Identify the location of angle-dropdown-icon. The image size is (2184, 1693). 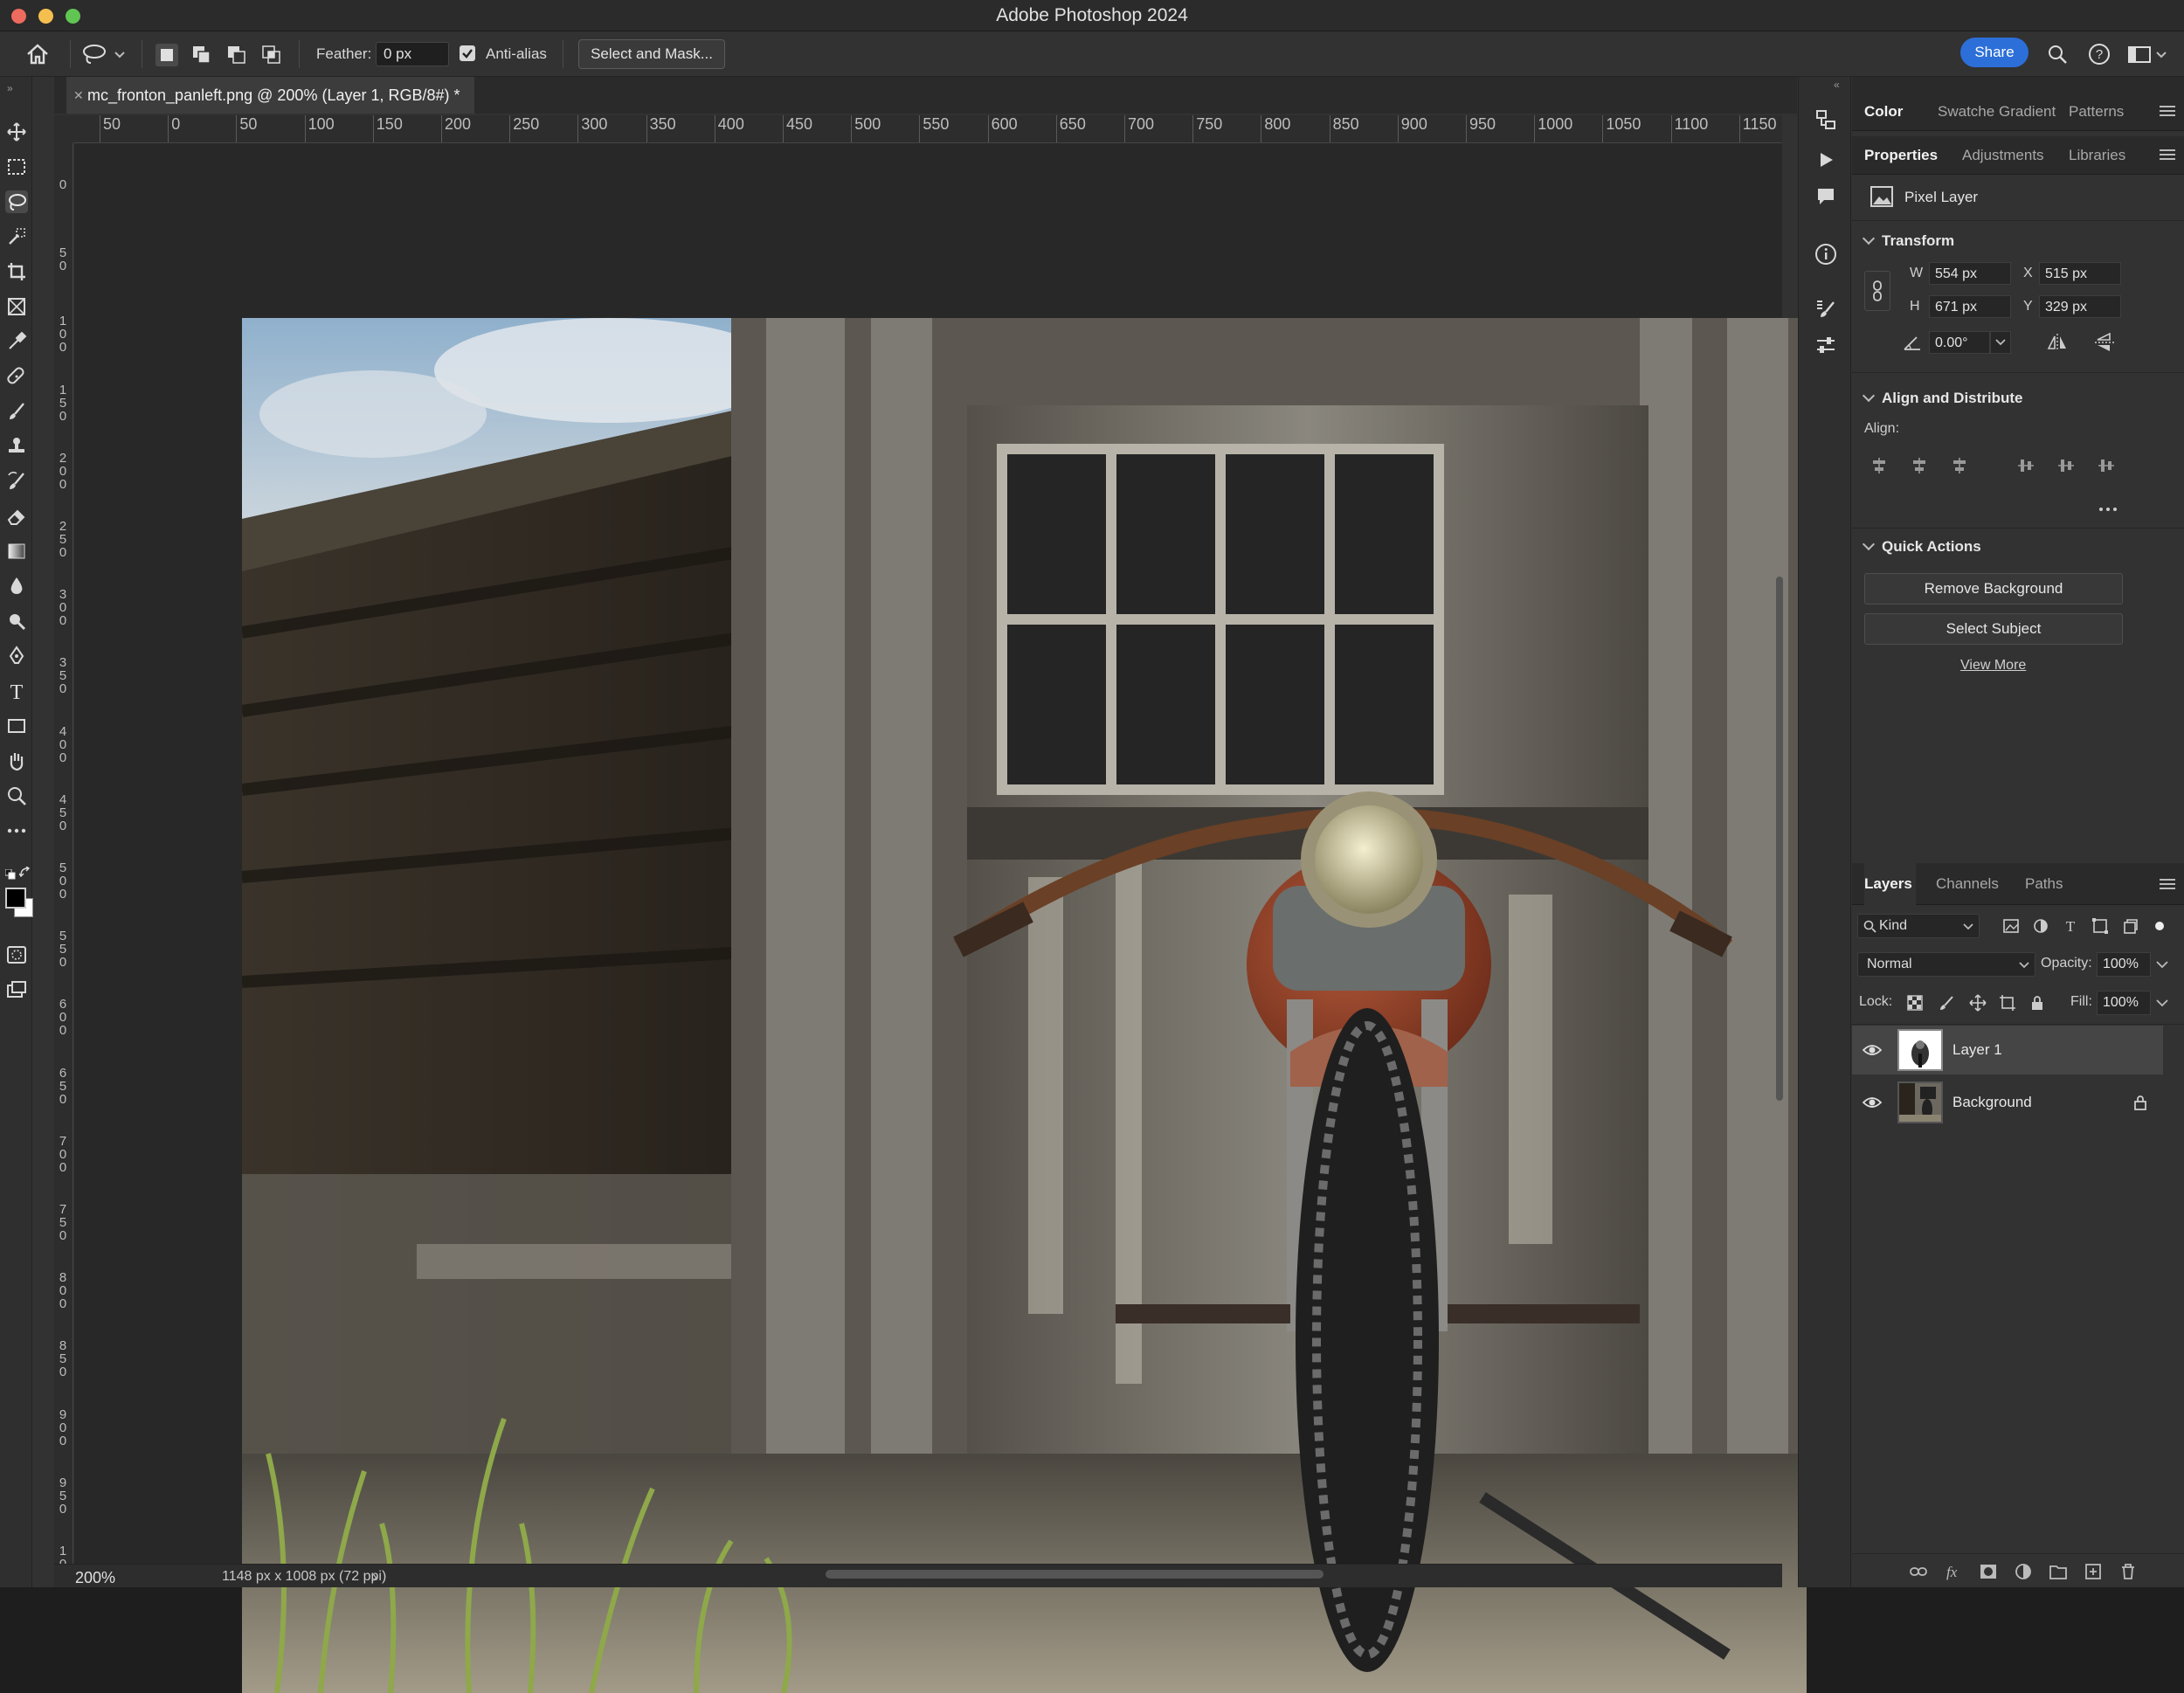
(2000, 342).